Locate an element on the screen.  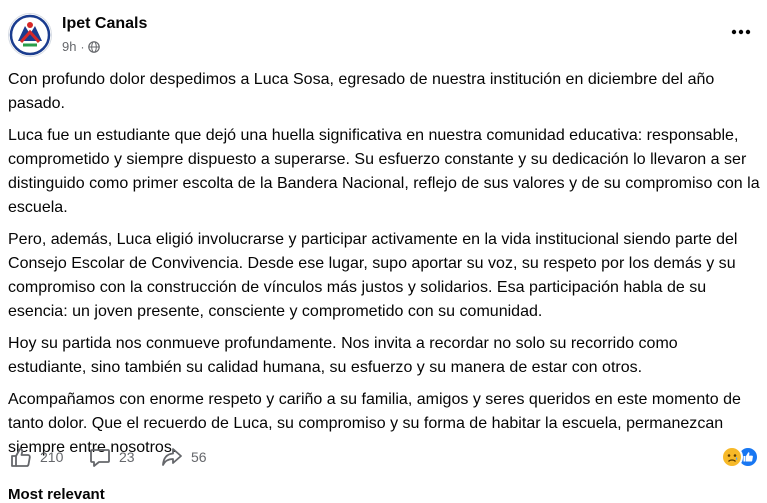
share-icon is located at coordinates (172, 457).